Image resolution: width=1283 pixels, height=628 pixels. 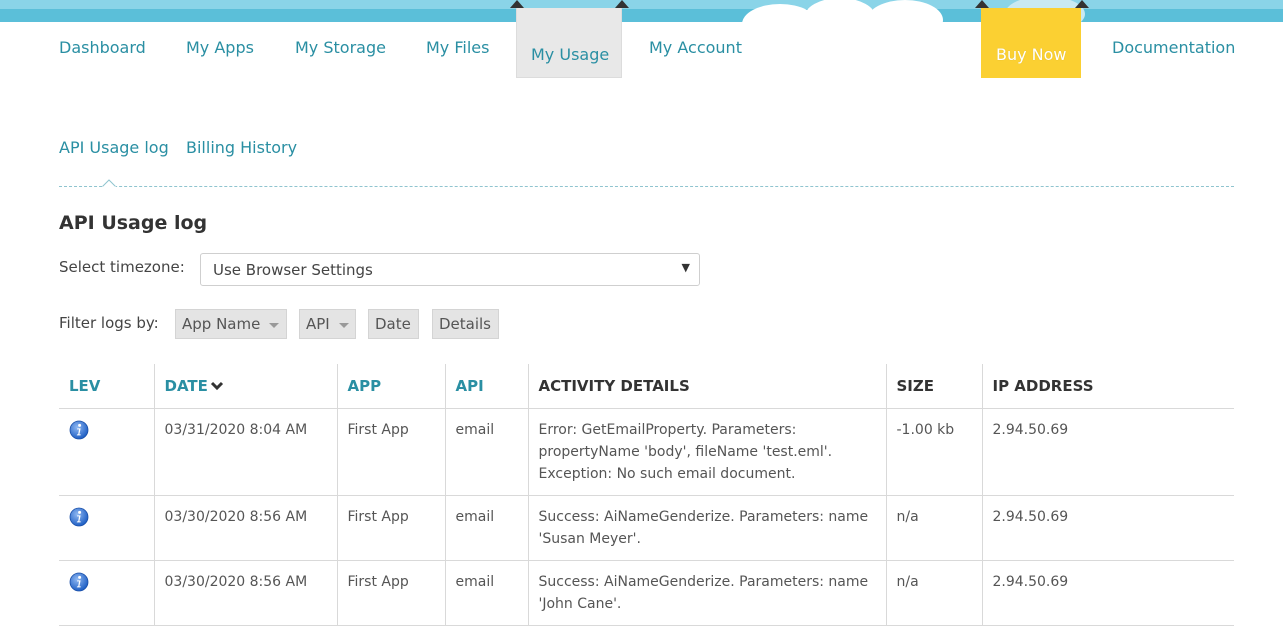 I want to click on nav-my-storage: My Storage, so click(x=340, y=47).